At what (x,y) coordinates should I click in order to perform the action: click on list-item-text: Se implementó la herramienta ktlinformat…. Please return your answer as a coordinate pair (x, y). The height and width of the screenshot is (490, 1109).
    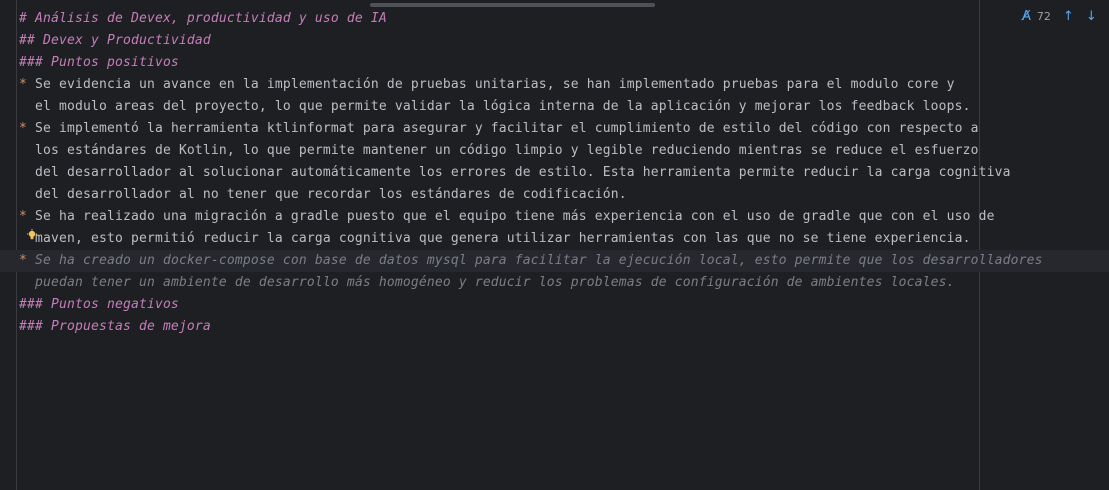
    Looking at the image, I should click on (507, 128).